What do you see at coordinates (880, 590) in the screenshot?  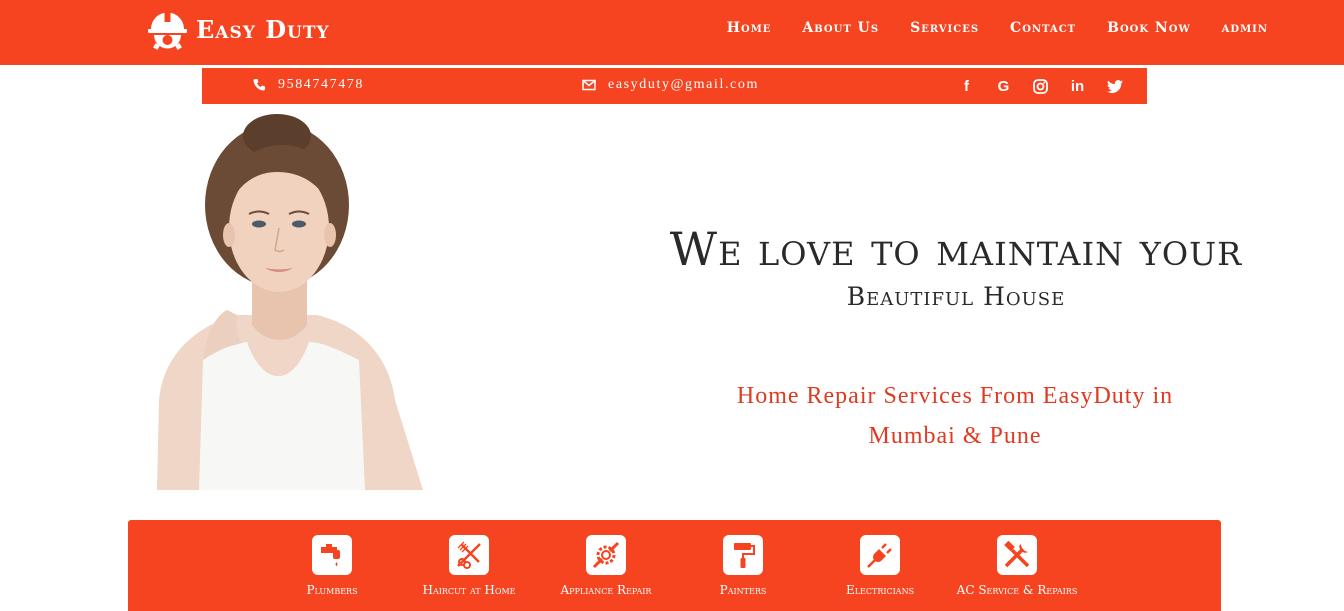 I see `service-label: Electricians` at bounding box center [880, 590].